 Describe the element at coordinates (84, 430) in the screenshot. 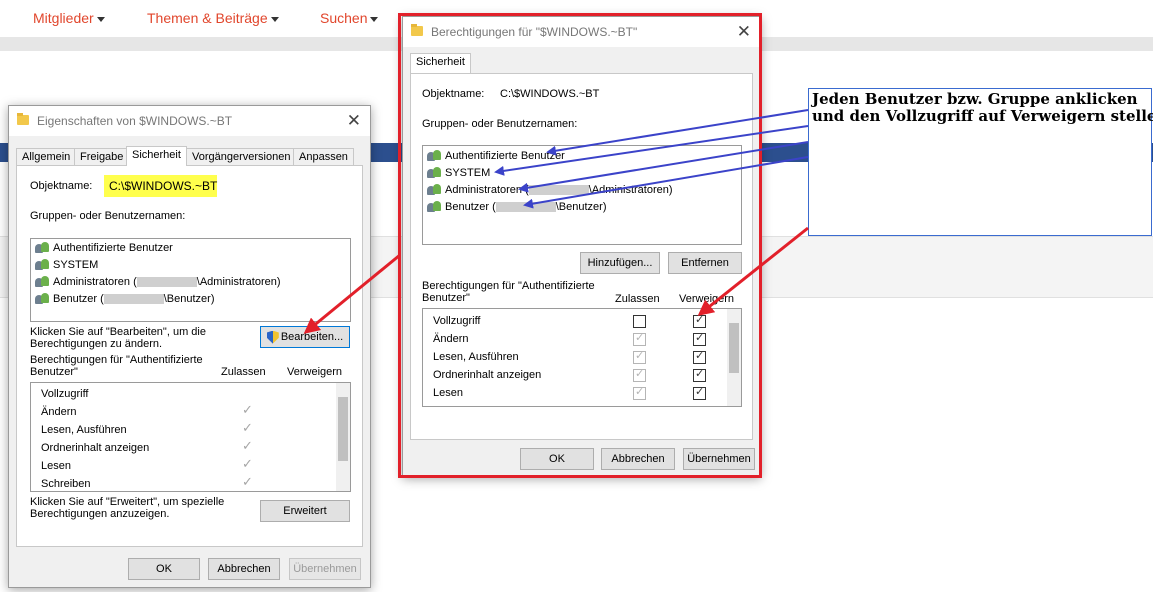

I see `permission-row: Lesen, Ausführen` at that location.